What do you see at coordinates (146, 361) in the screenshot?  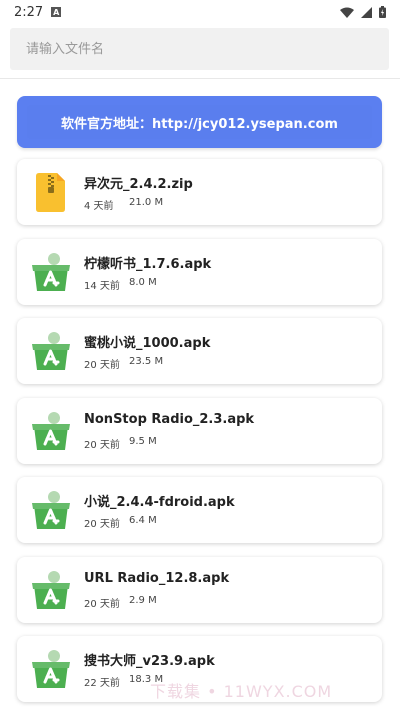 I see `file-size: 23.5 M` at bounding box center [146, 361].